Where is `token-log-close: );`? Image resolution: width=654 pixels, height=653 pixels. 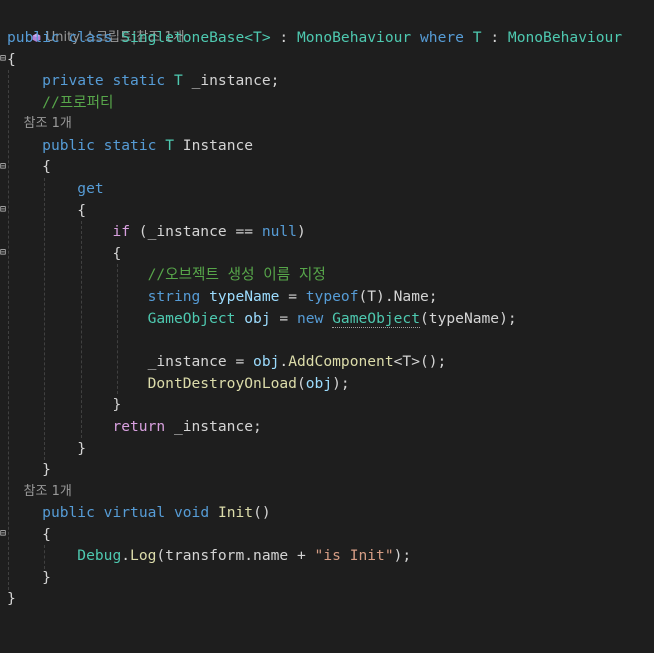
token-log-close: ); is located at coordinates (402, 555).